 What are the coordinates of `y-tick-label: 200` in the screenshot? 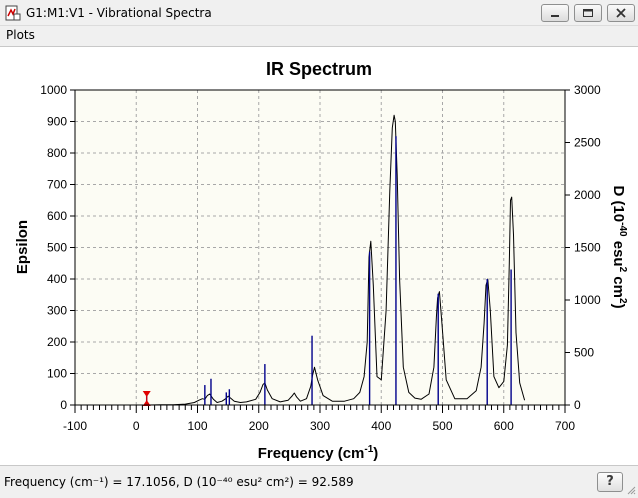 It's located at (57, 342).